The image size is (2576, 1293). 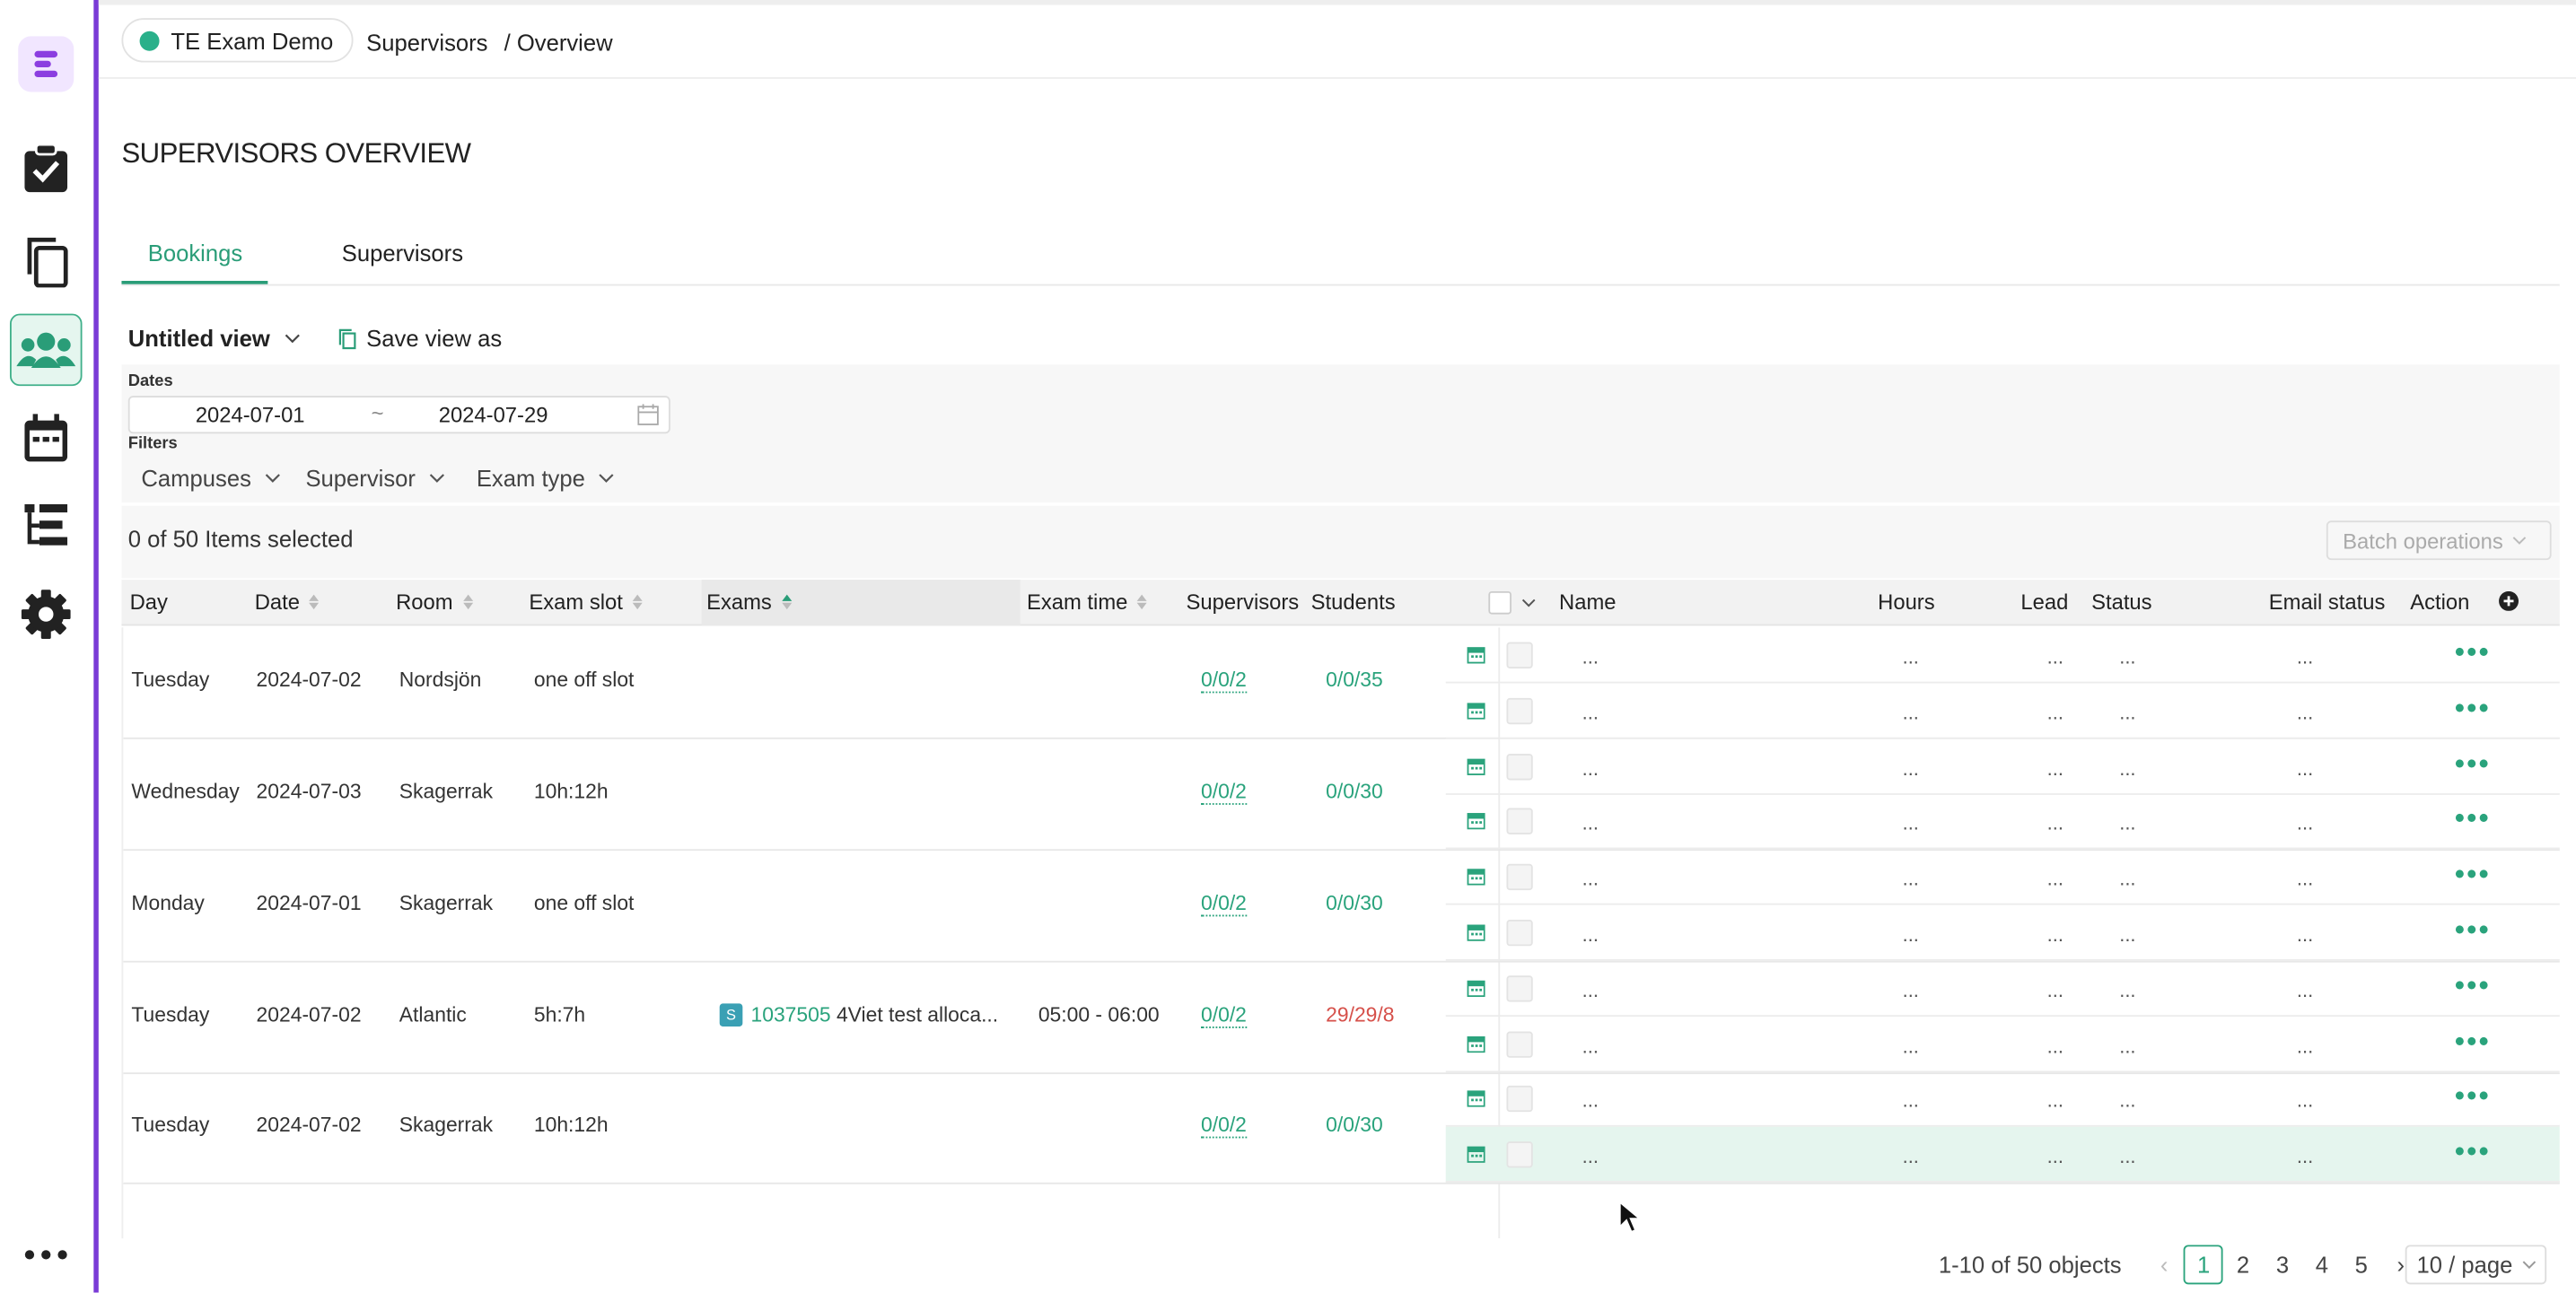 I want to click on col-exam-slot: Exam slot, so click(x=586, y=602).